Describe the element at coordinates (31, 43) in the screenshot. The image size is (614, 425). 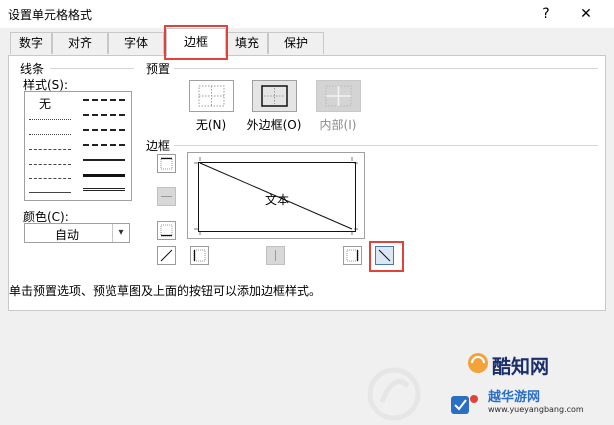
I see `tab-number: 数字` at that location.